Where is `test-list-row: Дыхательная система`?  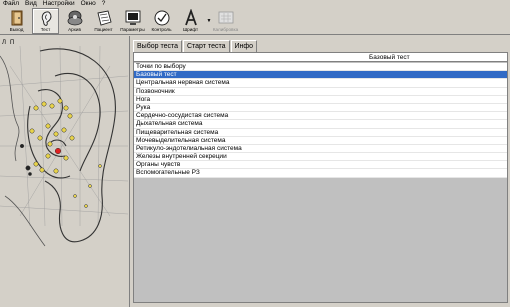
test-list-row: Дыхательная система is located at coordinates (320, 124).